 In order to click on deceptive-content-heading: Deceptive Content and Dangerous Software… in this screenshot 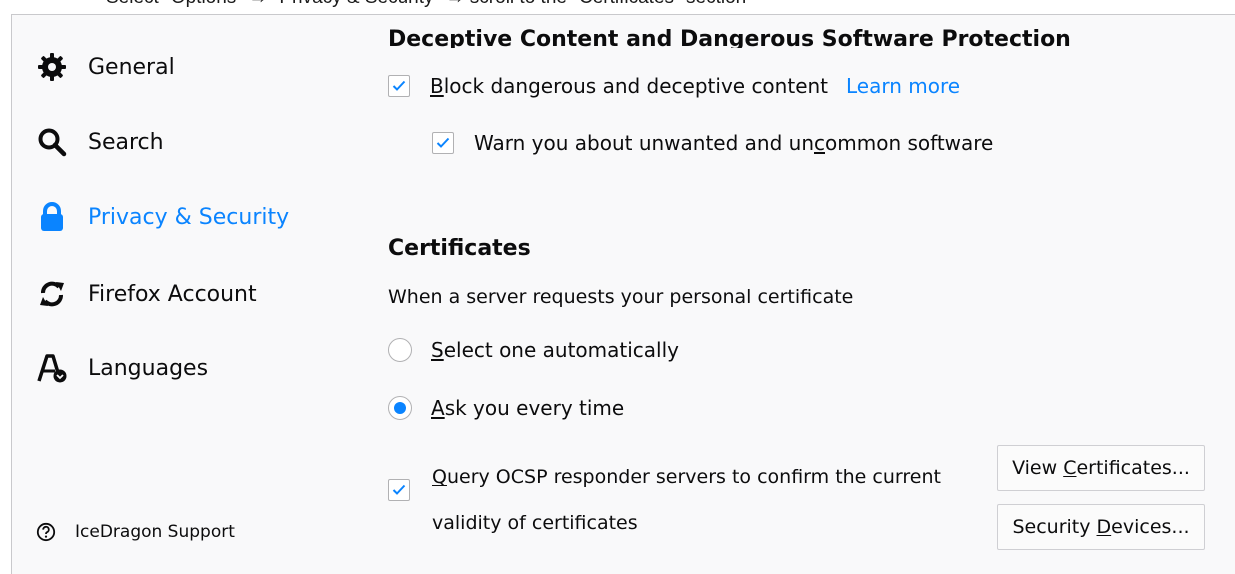, I will do `click(729, 38)`.